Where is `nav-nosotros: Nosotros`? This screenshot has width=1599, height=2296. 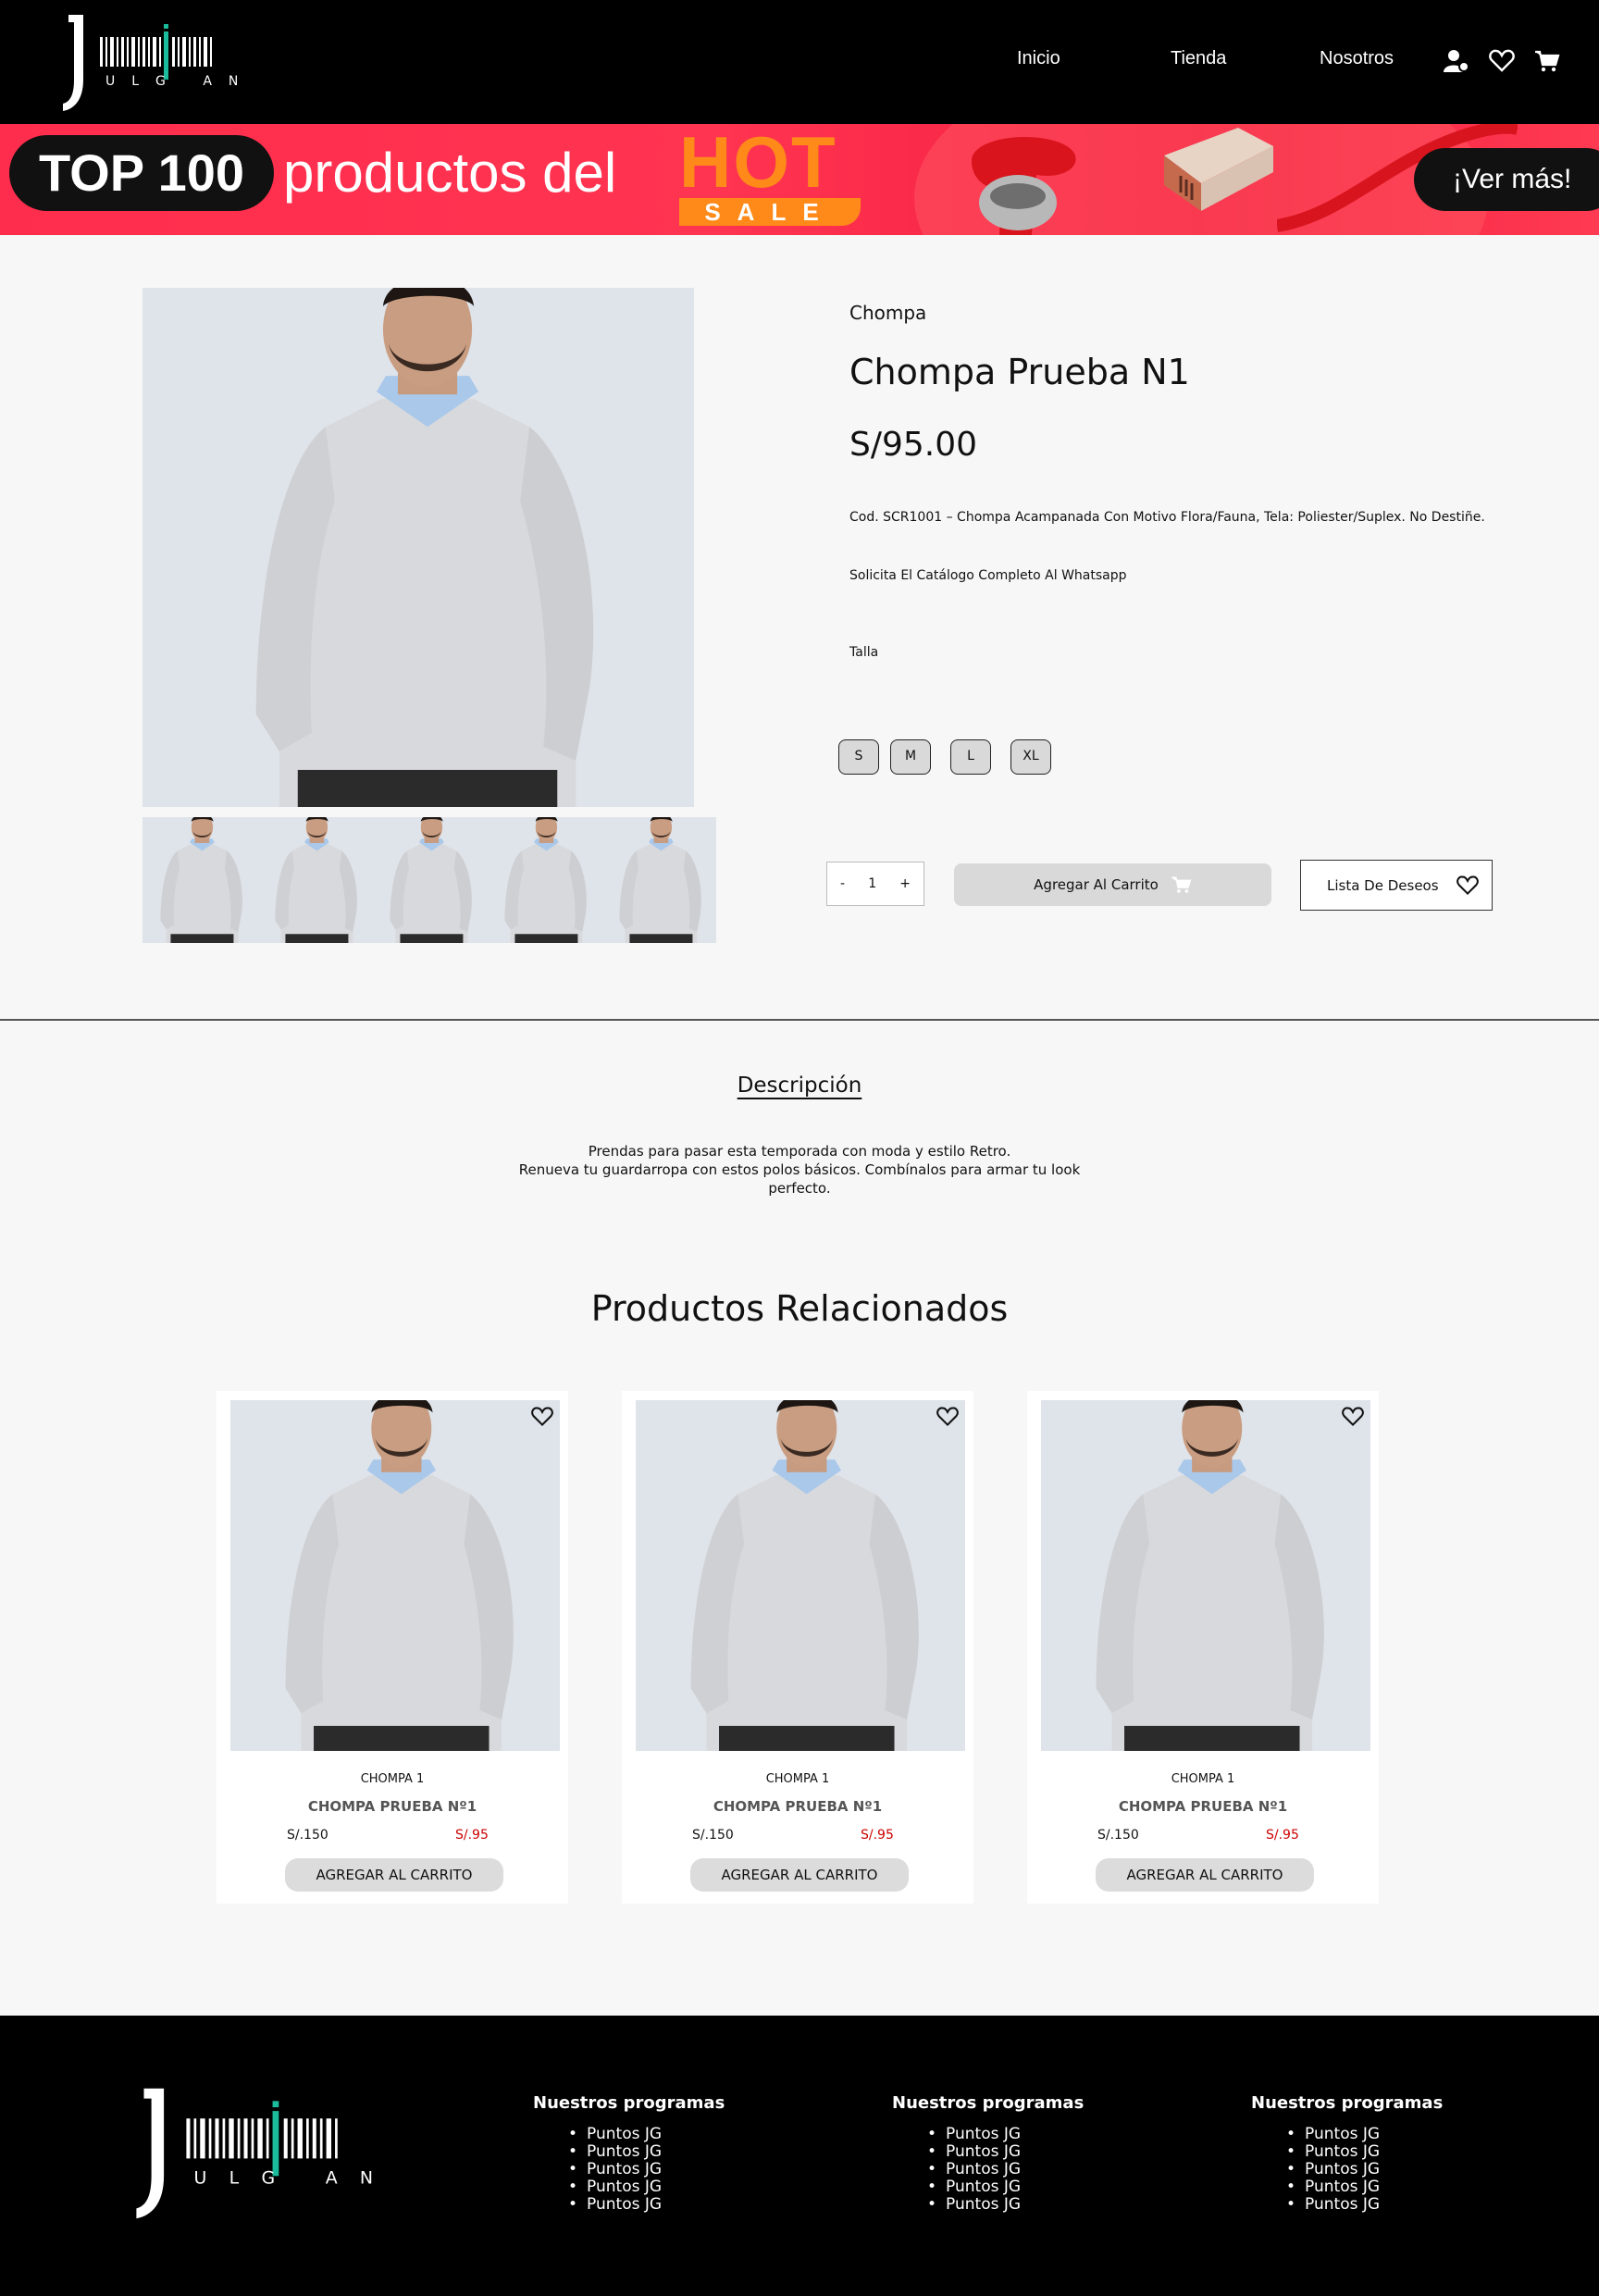
nav-nosotros: Nosotros is located at coordinates (1357, 59).